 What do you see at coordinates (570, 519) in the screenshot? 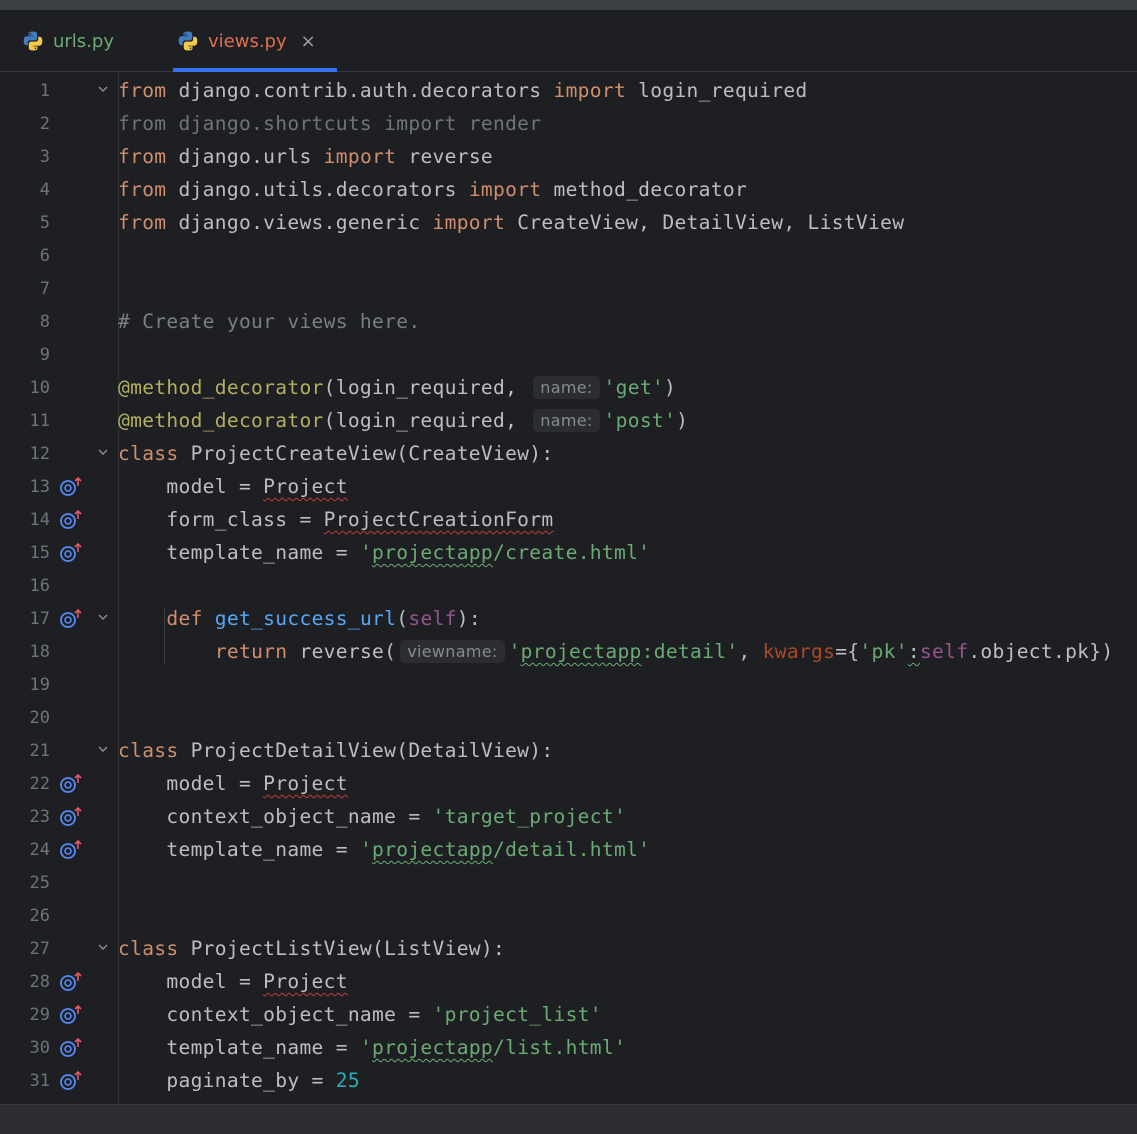
I see `code-line: 14 form_class = ProjectCreationForm` at bounding box center [570, 519].